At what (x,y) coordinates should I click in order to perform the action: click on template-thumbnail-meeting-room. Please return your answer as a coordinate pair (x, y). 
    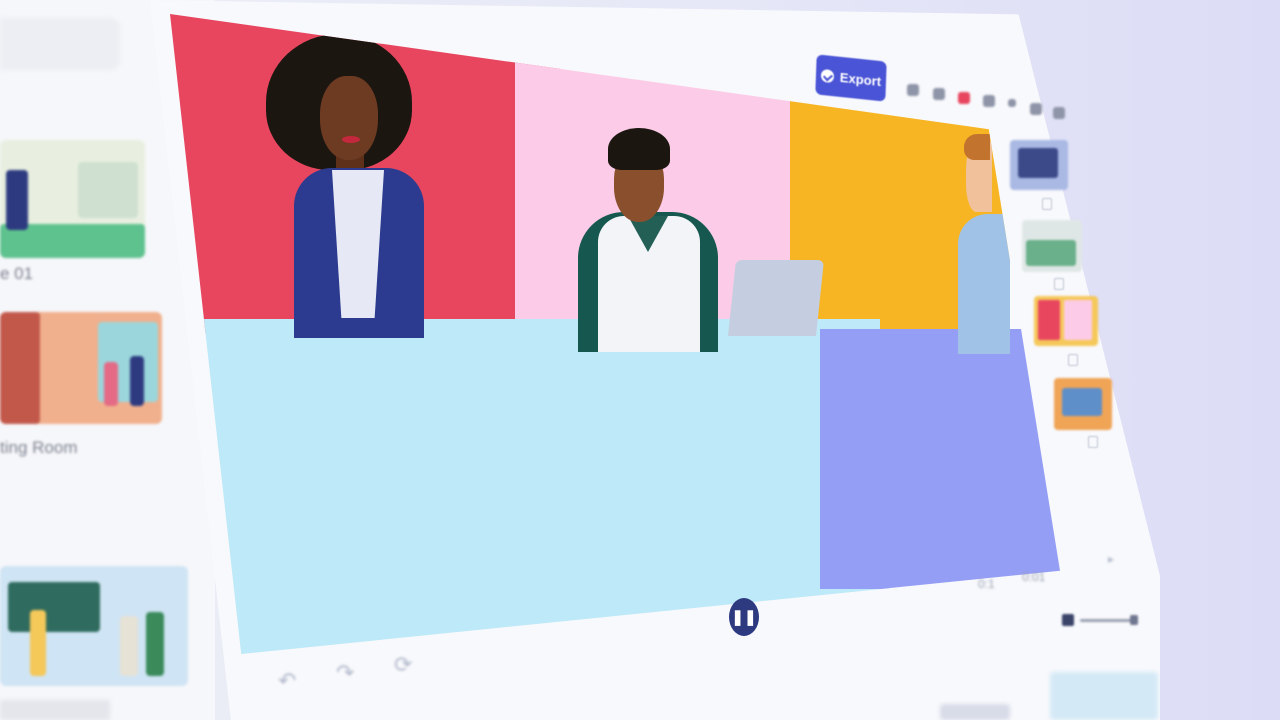
    Looking at the image, I should click on (81, 368).